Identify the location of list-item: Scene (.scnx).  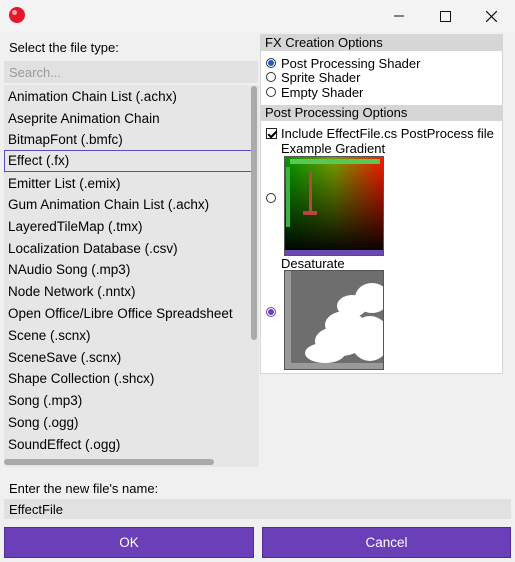
(128, 335).